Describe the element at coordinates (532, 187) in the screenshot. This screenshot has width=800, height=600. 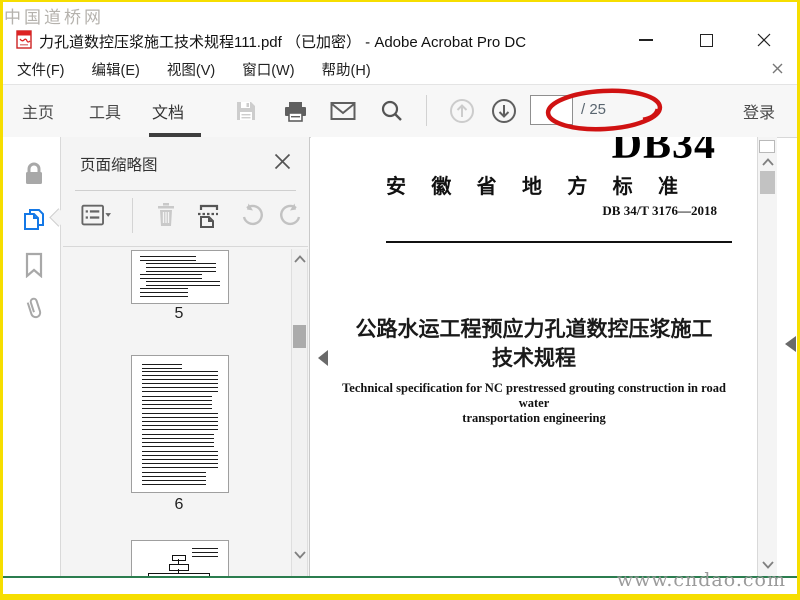
I see `standard-name: 安 徽 省 地 方 标 准` at that location.